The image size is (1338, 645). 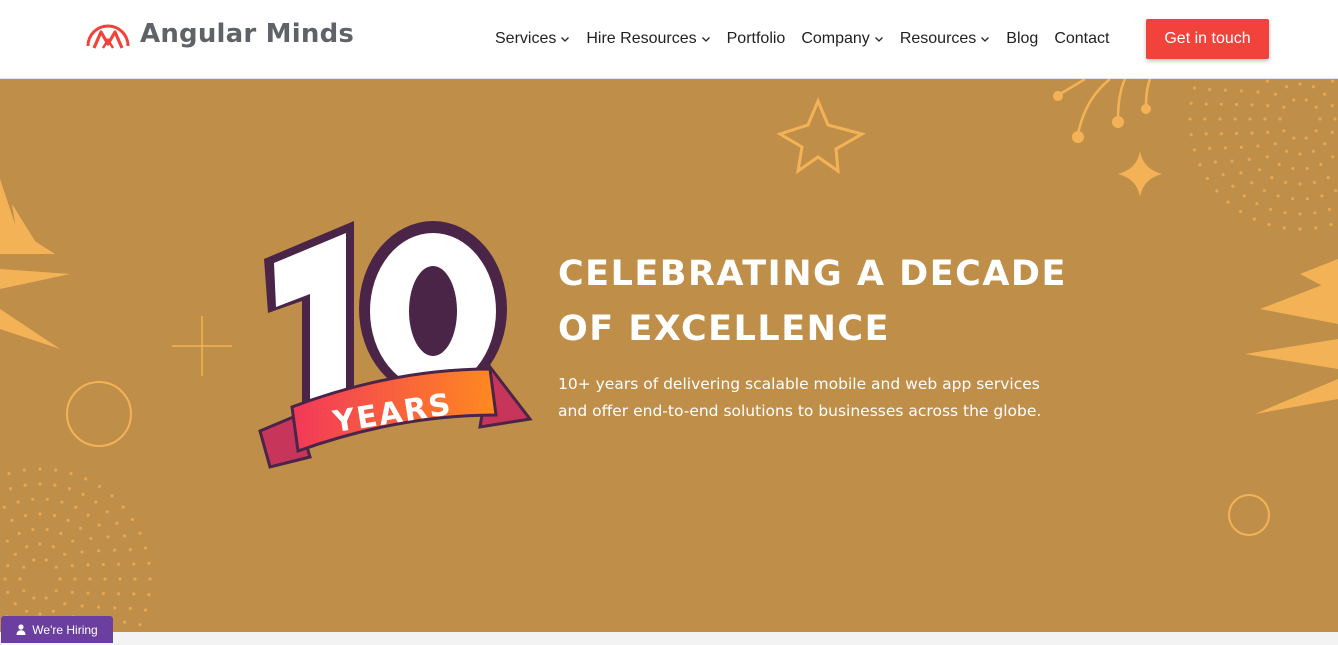 I want to click on nav-item-label: Portfolio, so click(x=756, y=38).